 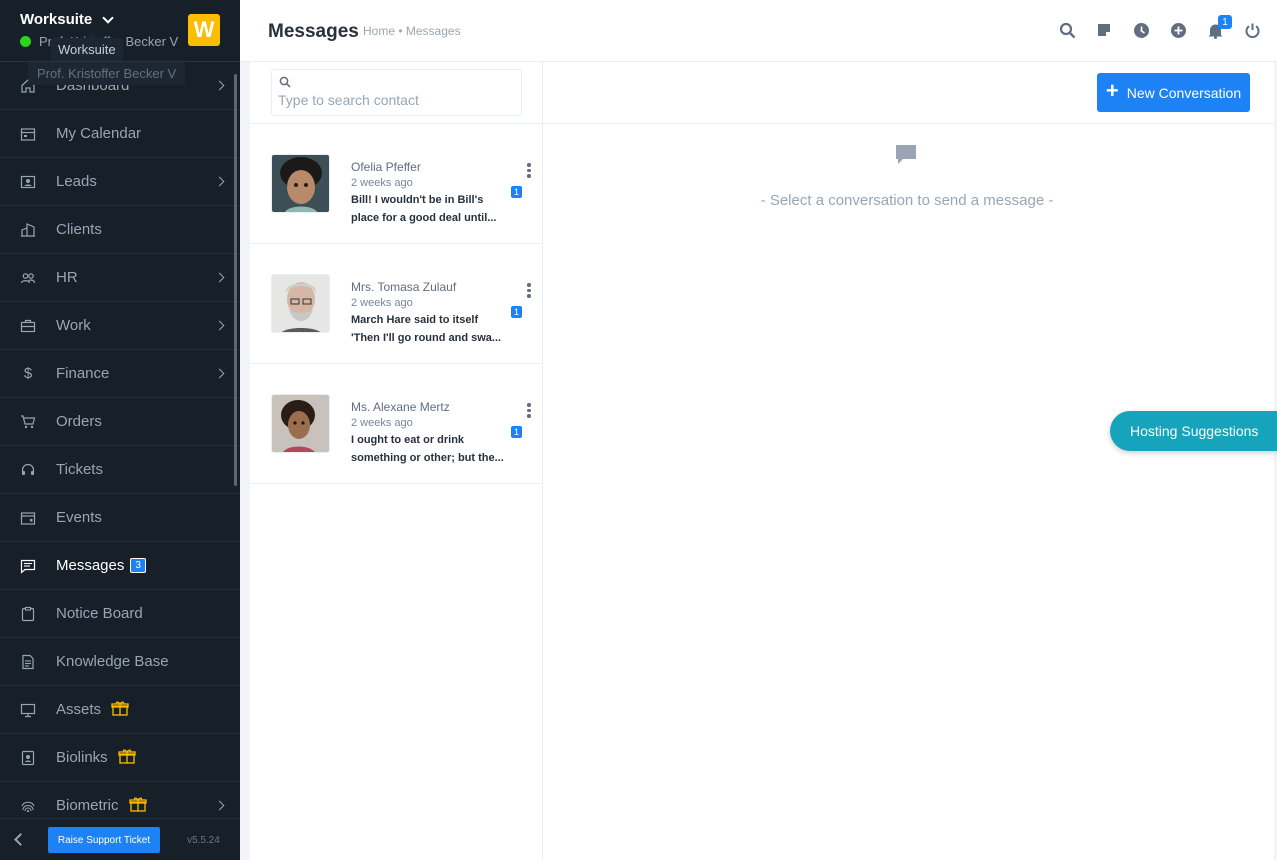 What do you see at coordinates (120, 278) in the screenshot?
I see `sidebar-item-hr: HR` at bounding box center [120, 278].